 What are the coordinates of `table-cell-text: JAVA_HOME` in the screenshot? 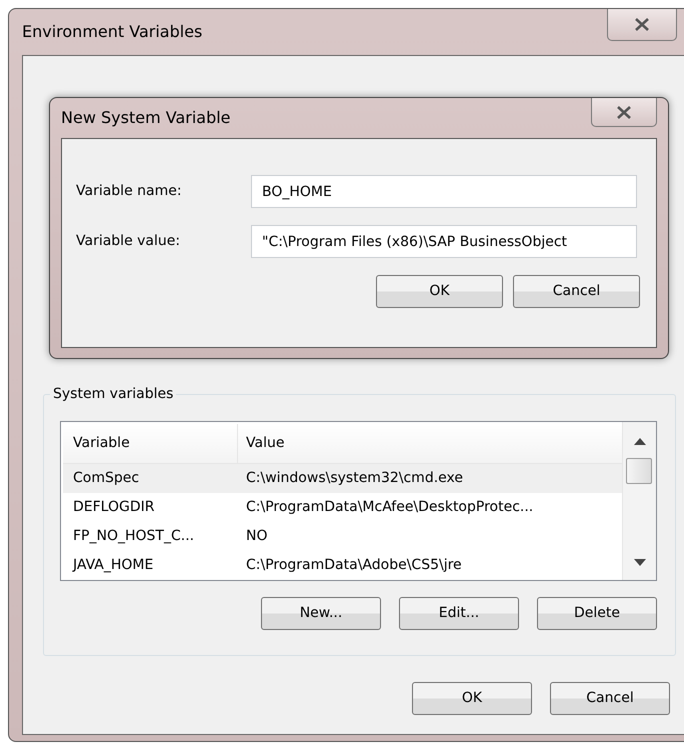 It's located at (112, 565).